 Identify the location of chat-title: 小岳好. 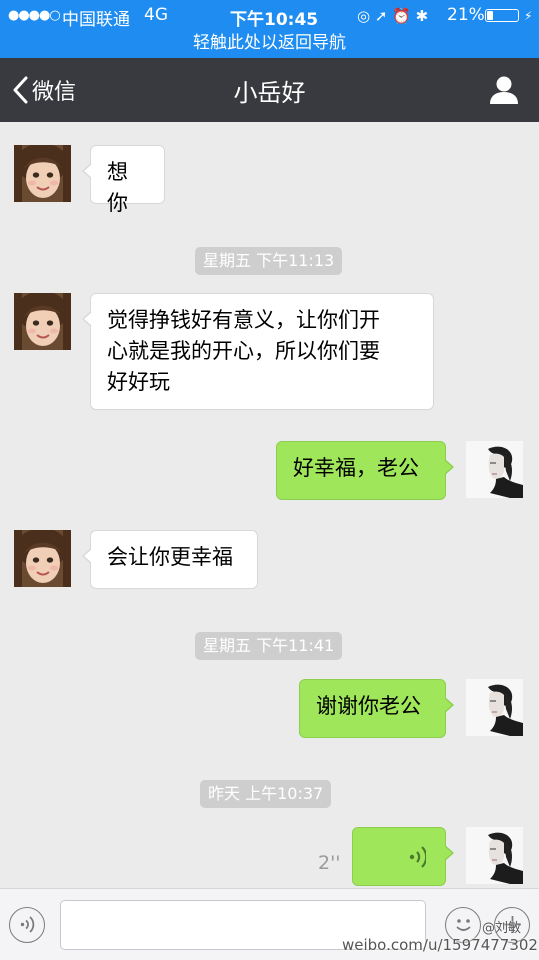
(269, 93).